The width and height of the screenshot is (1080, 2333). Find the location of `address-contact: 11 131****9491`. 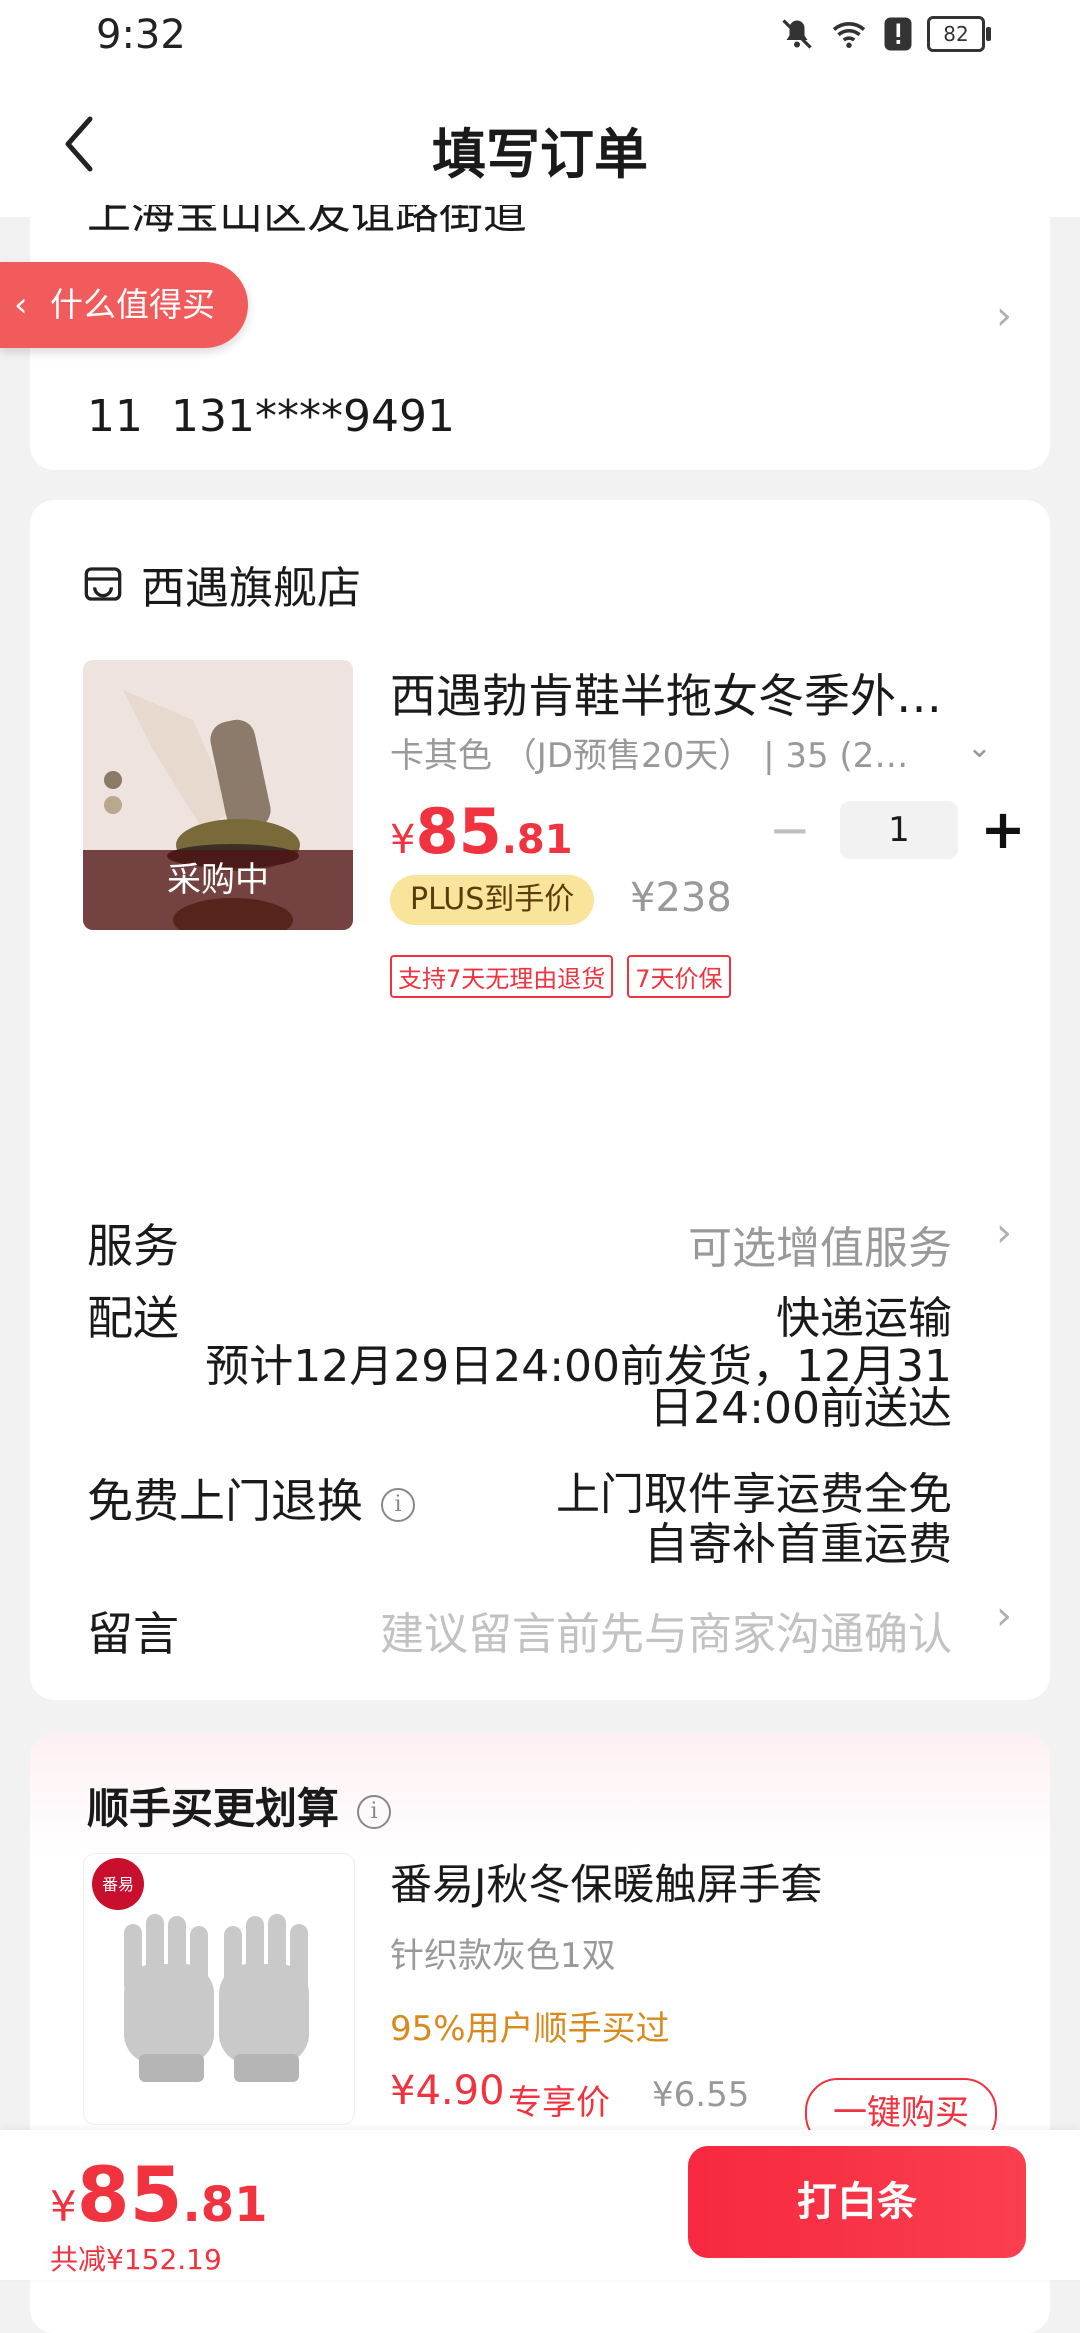

address-contact: 11 131****9491 is located at coordinates (271, 416).